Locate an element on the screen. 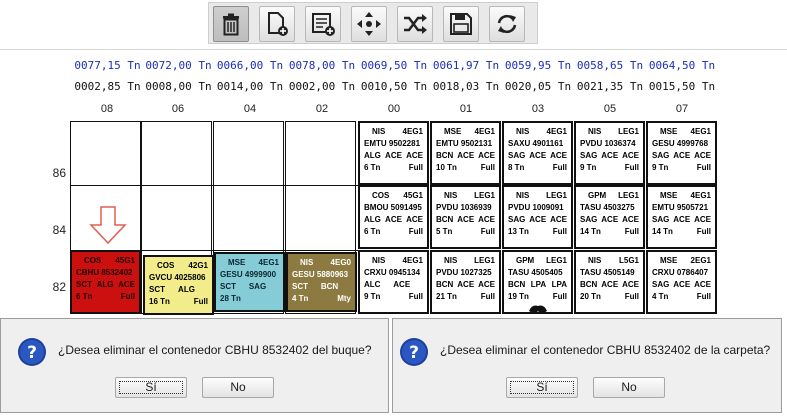 The width and height of the screenshot is (787, 417). container-row: 20 Tn Full is located at coordinates (609, 297).